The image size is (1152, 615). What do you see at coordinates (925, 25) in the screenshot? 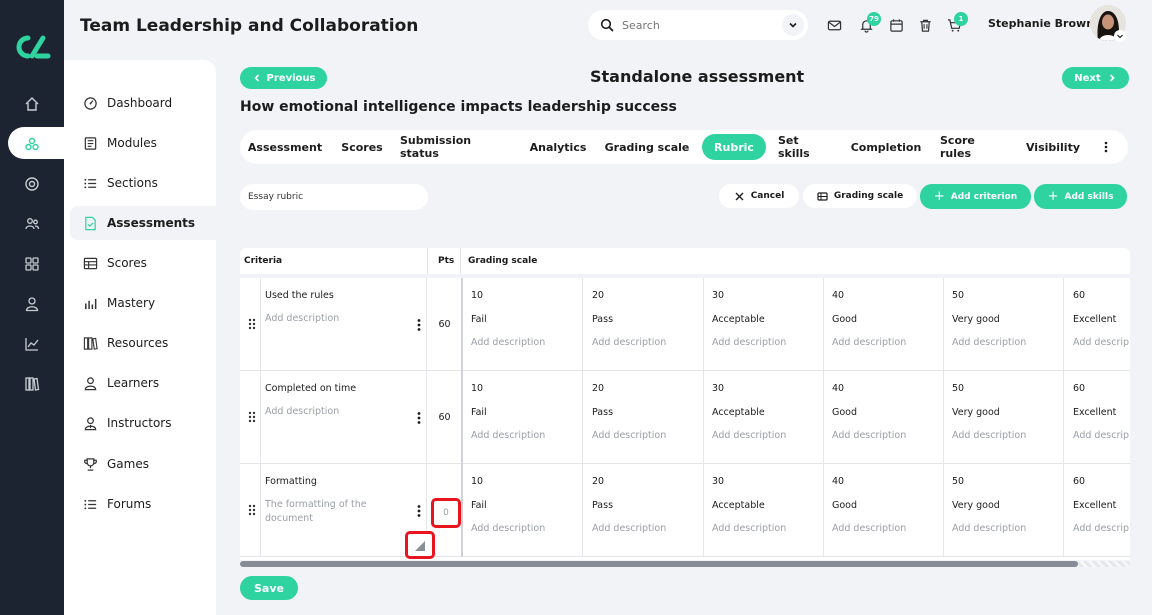
I see `trash-icon` at bounding box center [925, 25].